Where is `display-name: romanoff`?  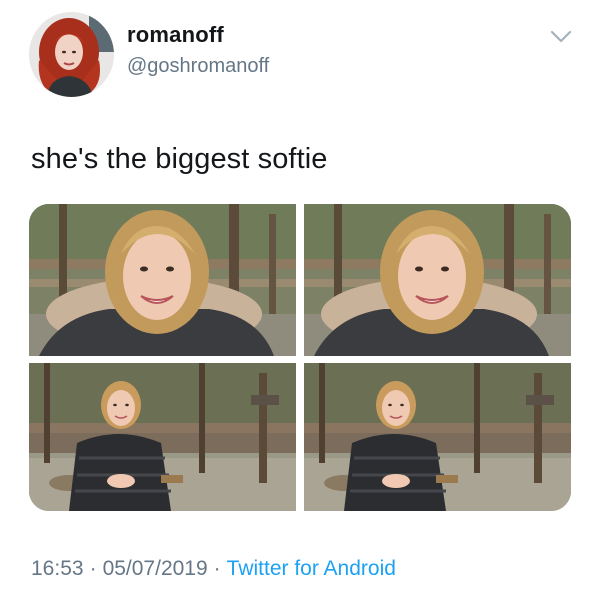
display-name: romanoff is located at coordinates (175, 35).